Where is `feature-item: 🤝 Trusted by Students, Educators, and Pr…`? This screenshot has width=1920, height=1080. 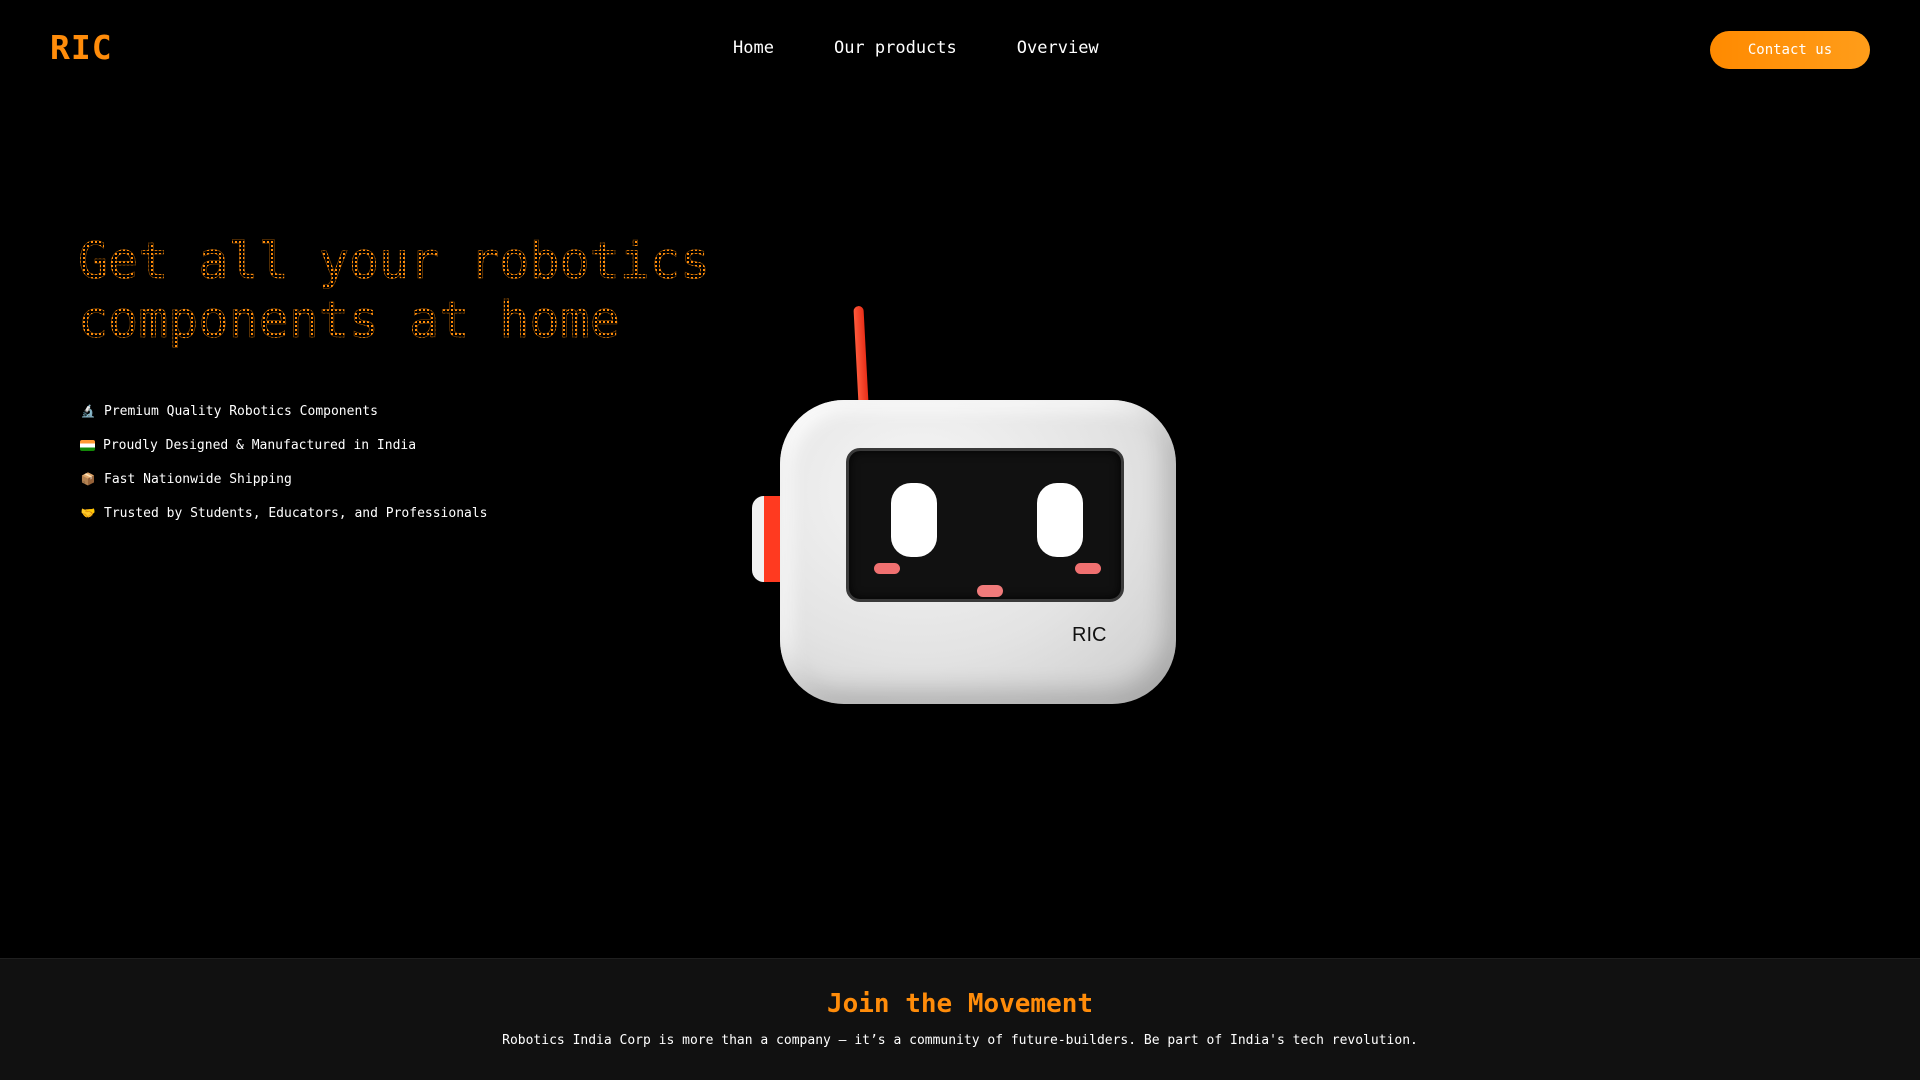 feature-item: 🤝 Trusted by Students, Educators, and Pr… is located at coordinates (284, 513).